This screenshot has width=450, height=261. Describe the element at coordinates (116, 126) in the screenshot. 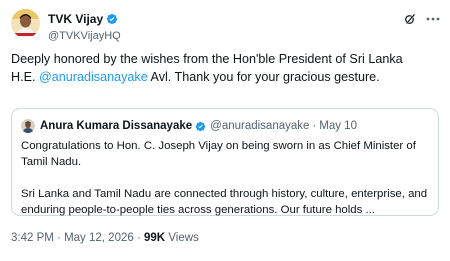

I see `quoted-author-name: Anura Kumara Dissanayake` at that location.